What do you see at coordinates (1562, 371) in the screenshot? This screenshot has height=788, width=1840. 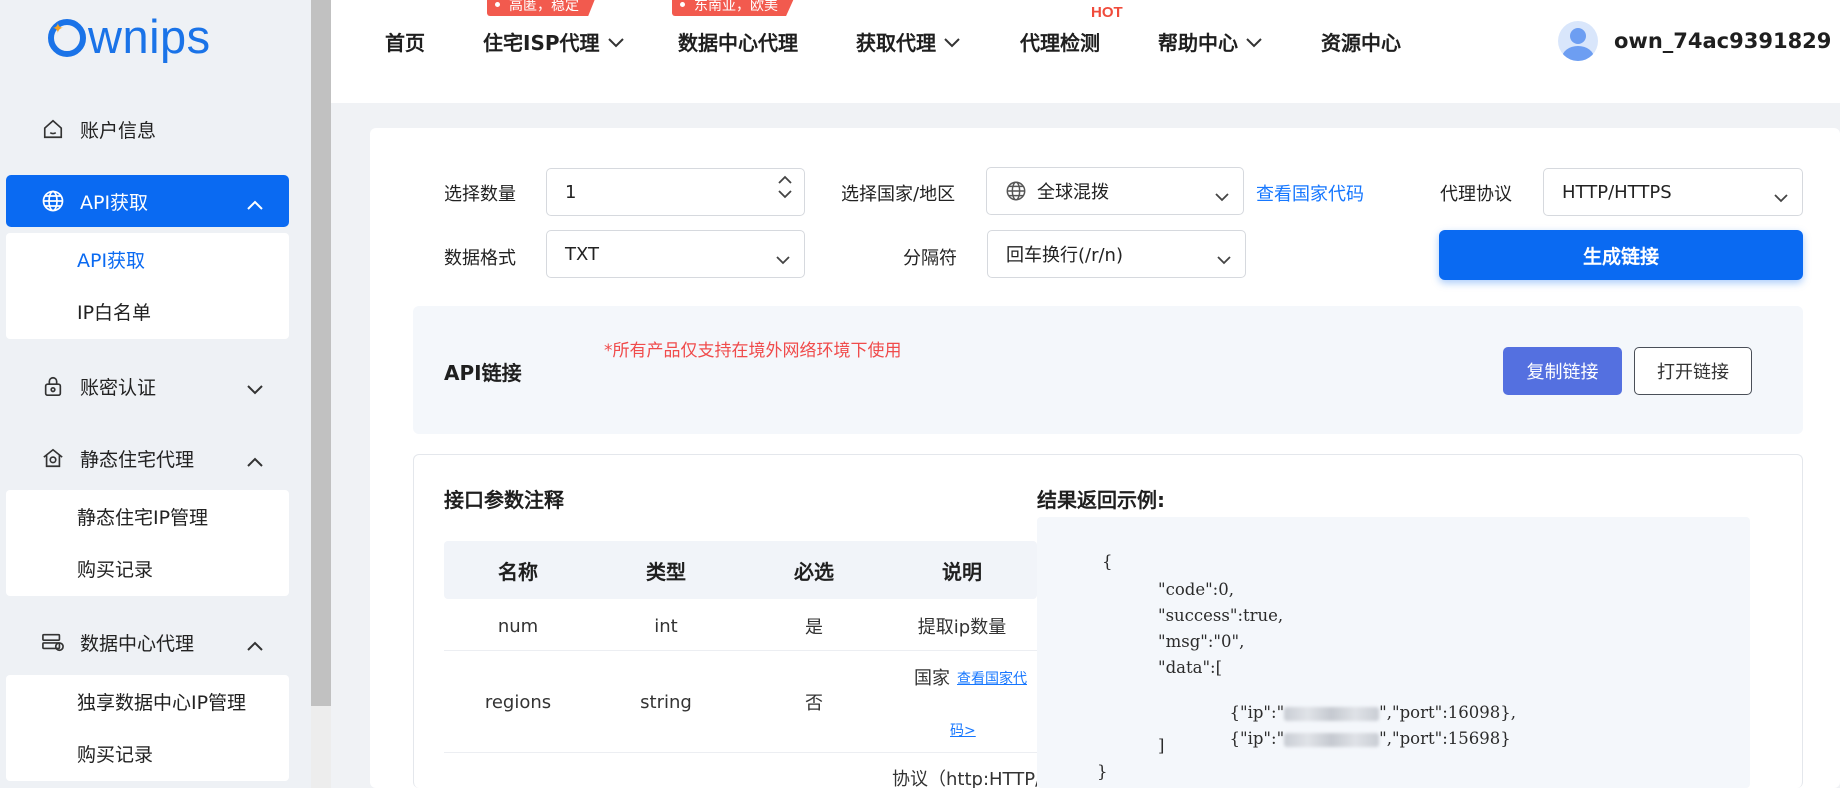 I see `copy-link-button: 复制链接` at bounding box center [1562, 371].